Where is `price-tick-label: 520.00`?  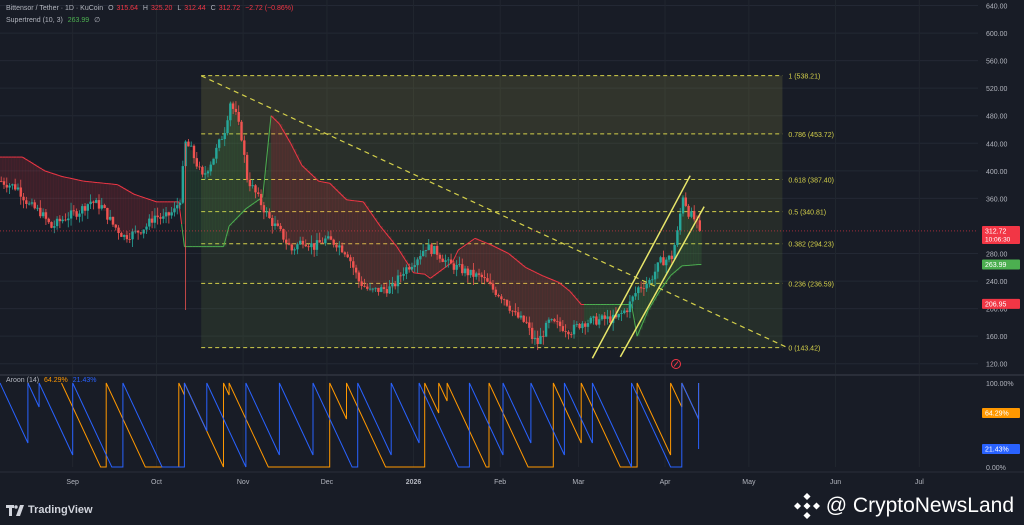
price-tick-label: 520.00 is located at coordinates (997, 89).